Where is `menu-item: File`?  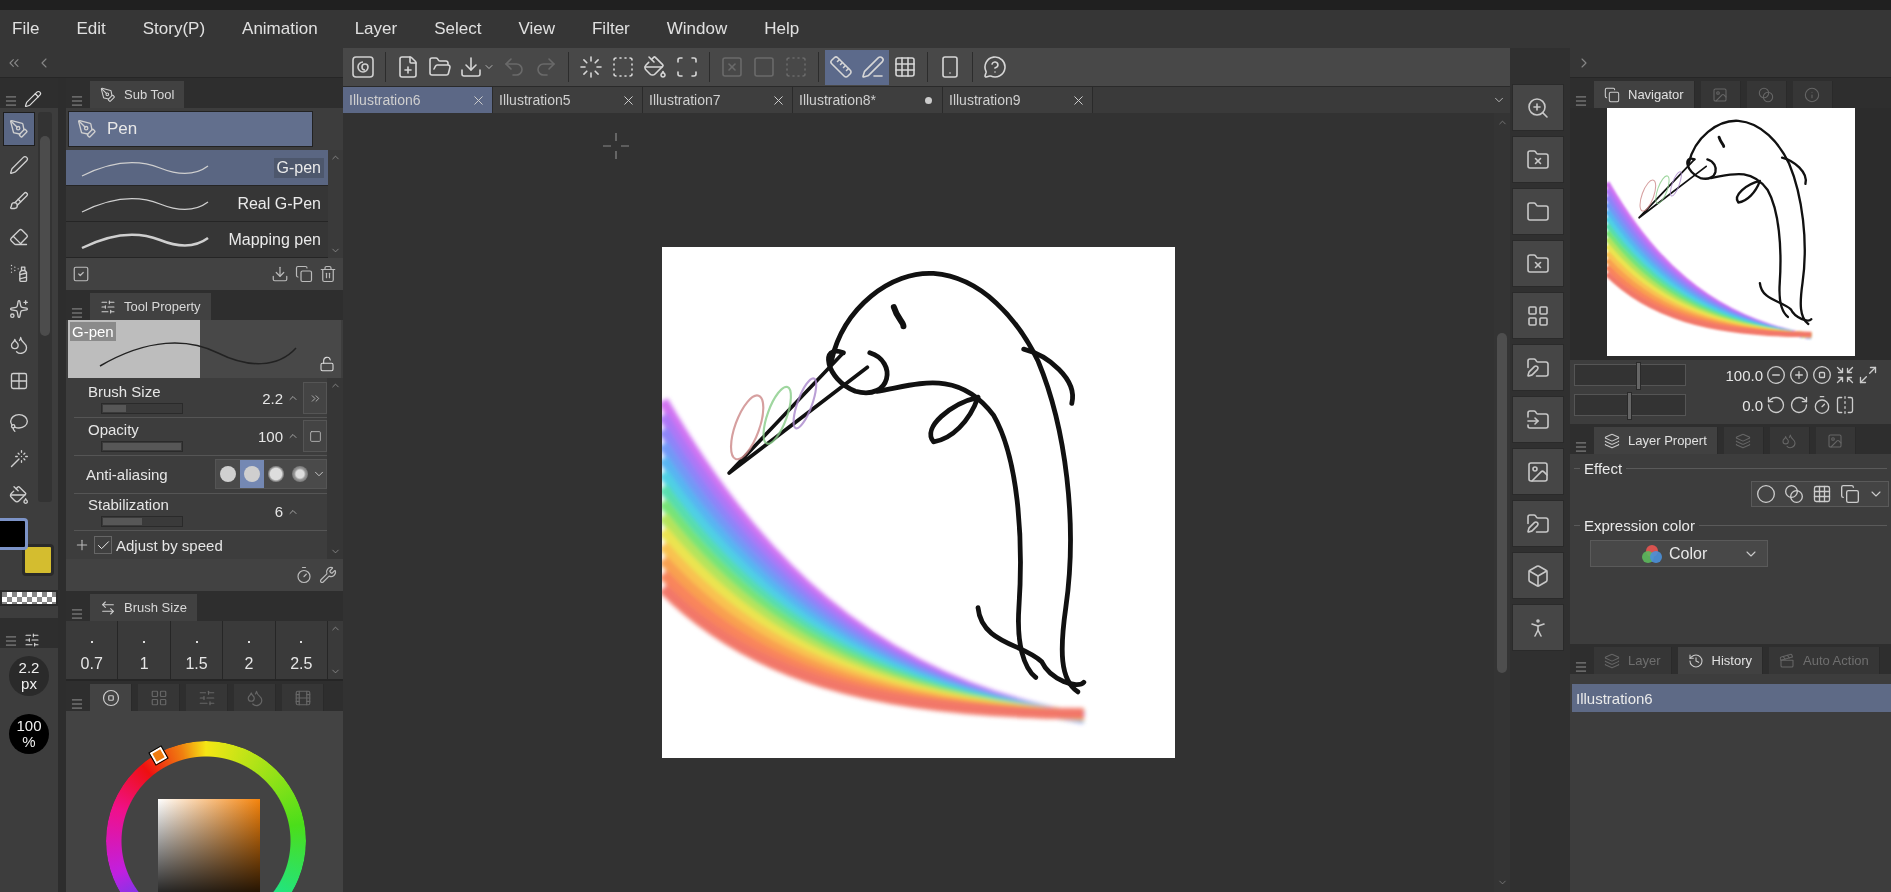 menu-item: File is located at coordinates (28, 29).